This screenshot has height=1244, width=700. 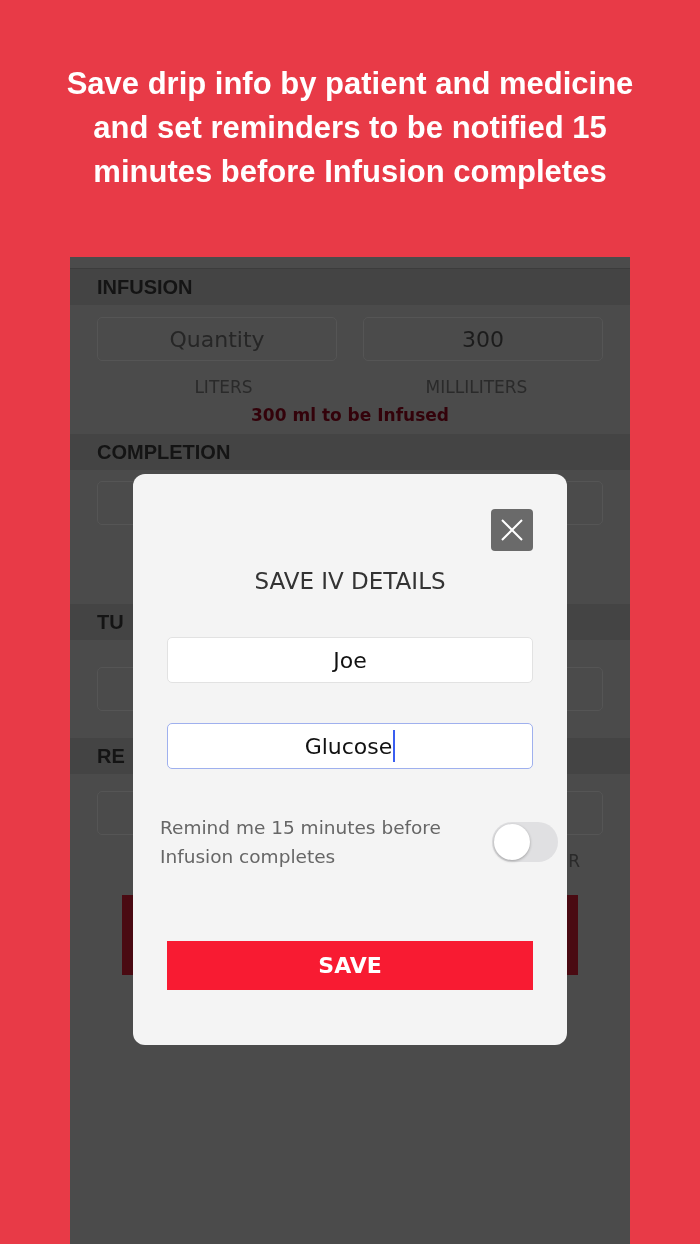 What do you see at coordinates (350, 415) in the screenshot?
I see `infusion-note: 300 ml to be Infused` at bounding box center [350, 415].